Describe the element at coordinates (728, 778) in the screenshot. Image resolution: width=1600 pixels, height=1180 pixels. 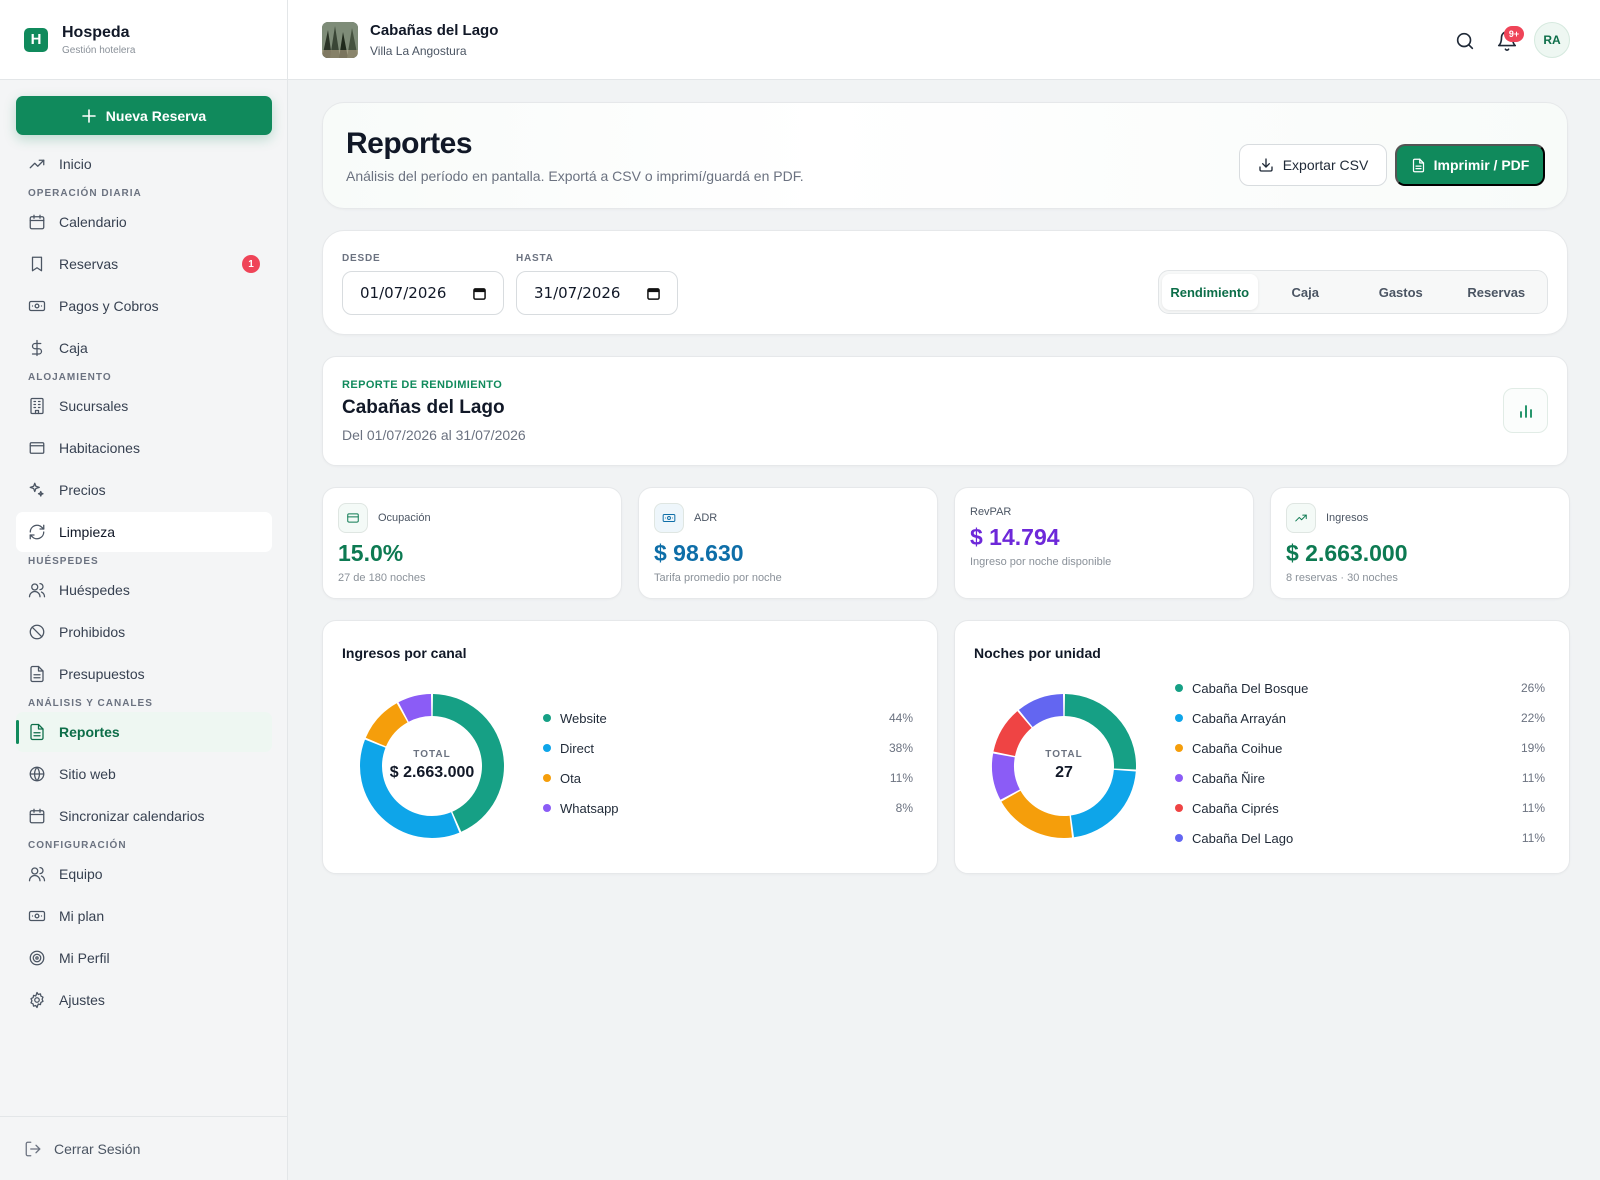
I see `legend-item: Ota 11%` at that location.